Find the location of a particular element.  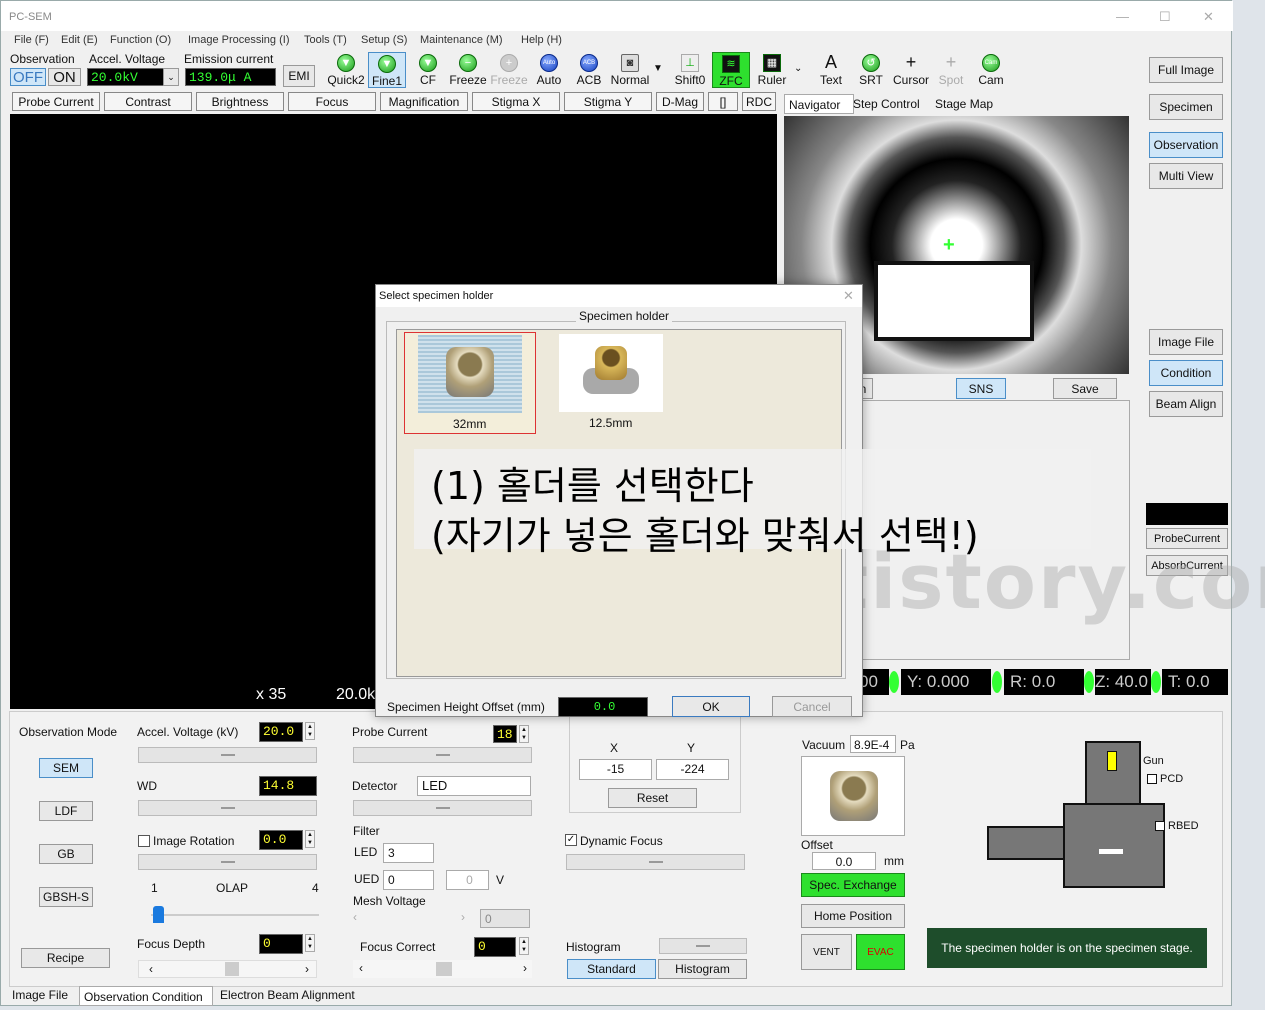

tab-focus: Focus is located at coordinates (332, 101).